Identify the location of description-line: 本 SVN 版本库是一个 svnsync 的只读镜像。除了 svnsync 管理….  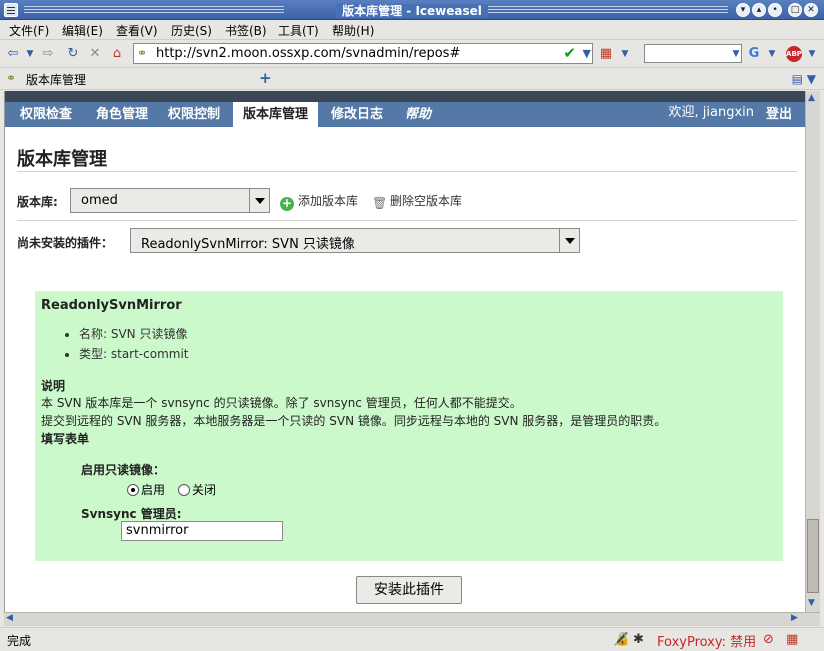
(281, 403).